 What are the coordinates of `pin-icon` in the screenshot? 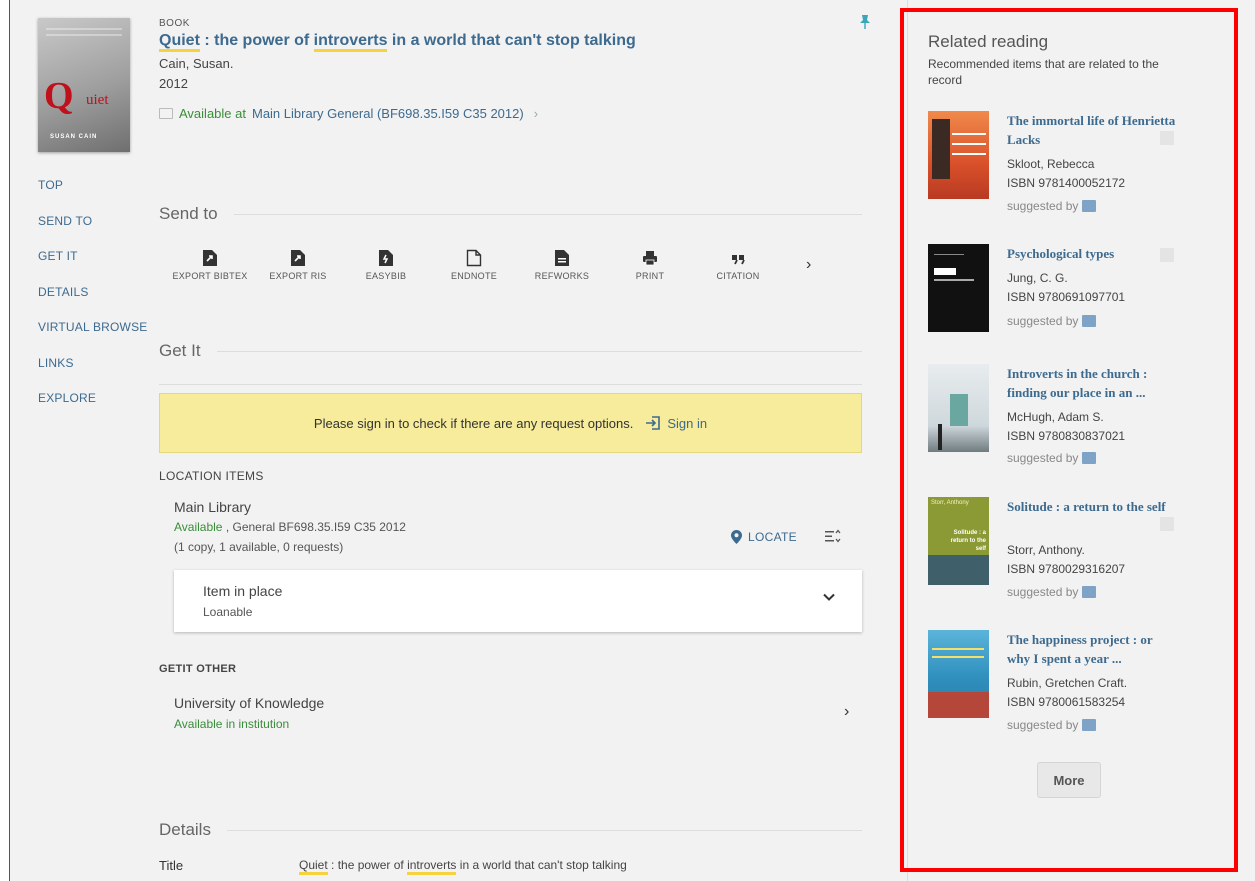 It's located at (865, 22).